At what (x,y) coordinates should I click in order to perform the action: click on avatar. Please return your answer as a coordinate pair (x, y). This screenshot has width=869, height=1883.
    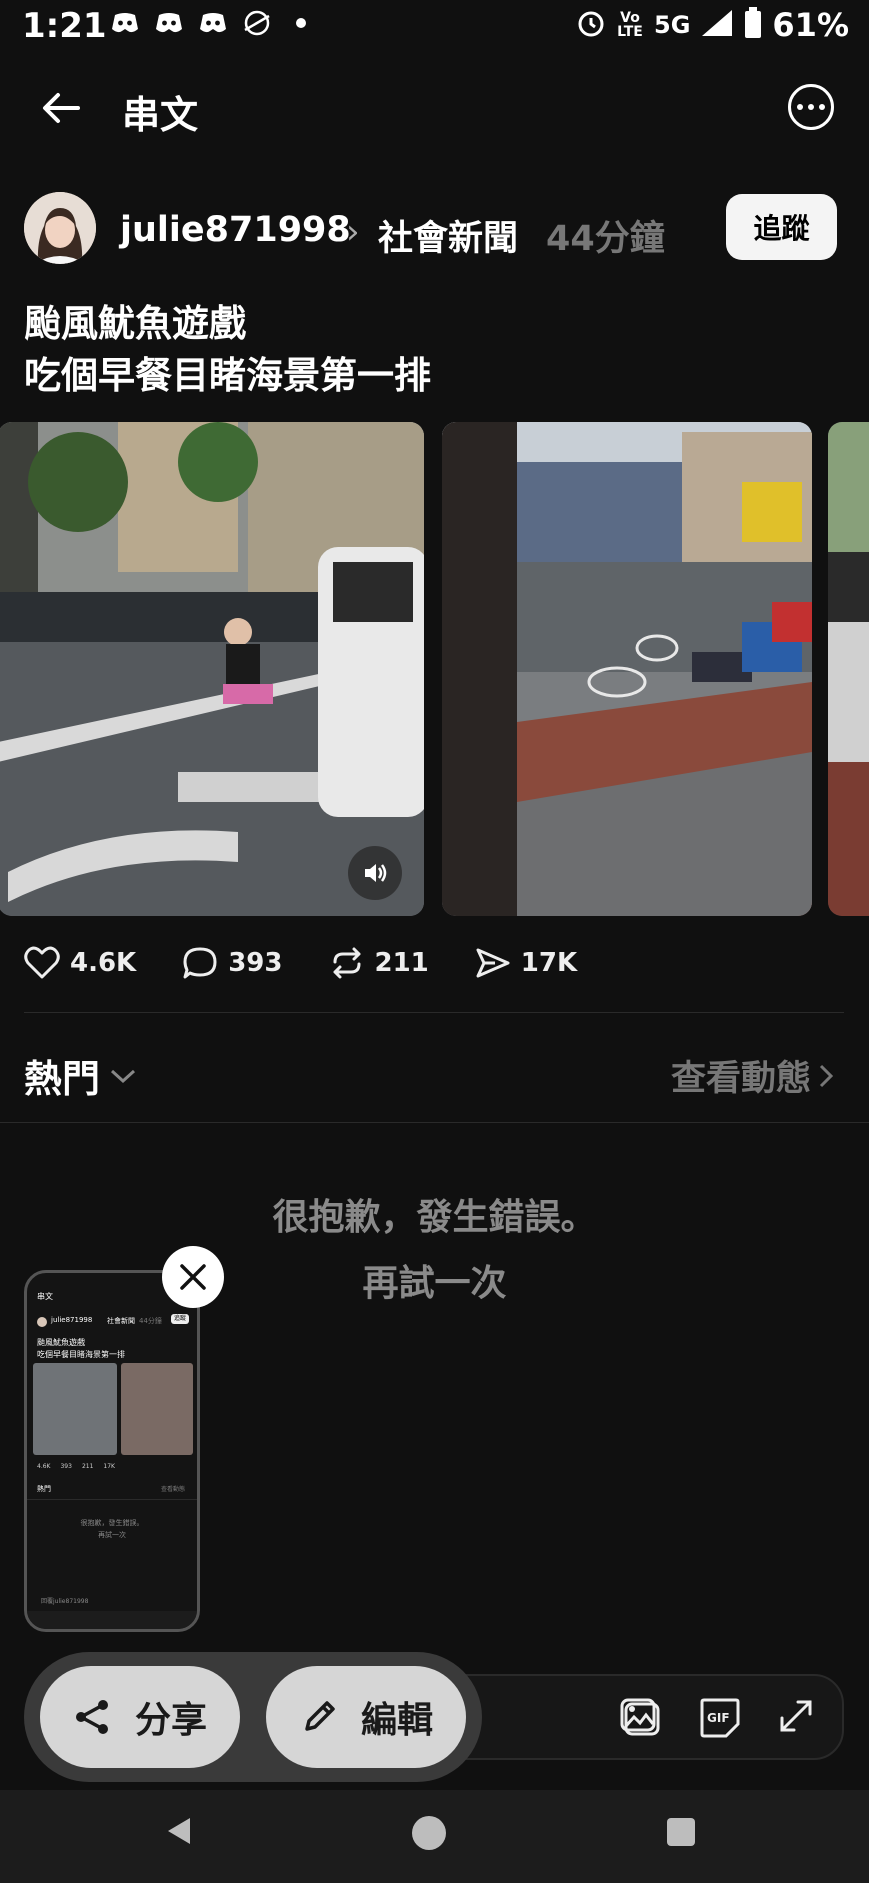
    Looking at the image, I should click on (60, 228).